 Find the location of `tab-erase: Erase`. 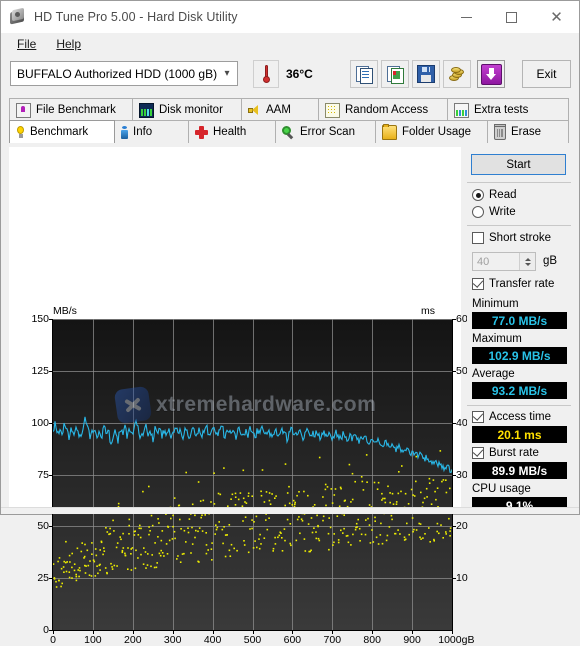

tab-erase: Erase is located at coordinates (528, 131).